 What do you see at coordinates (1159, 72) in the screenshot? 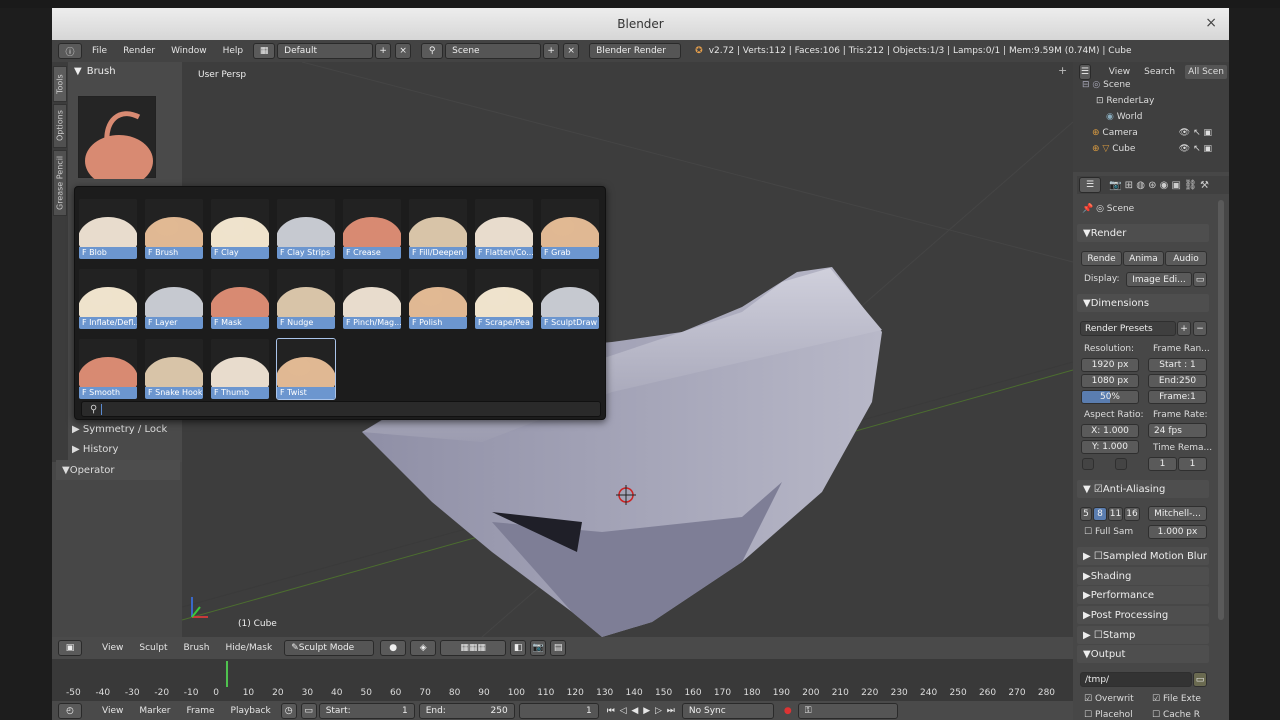
I see `outliner-search-menu: Search` at bounding box center [1159, 72].